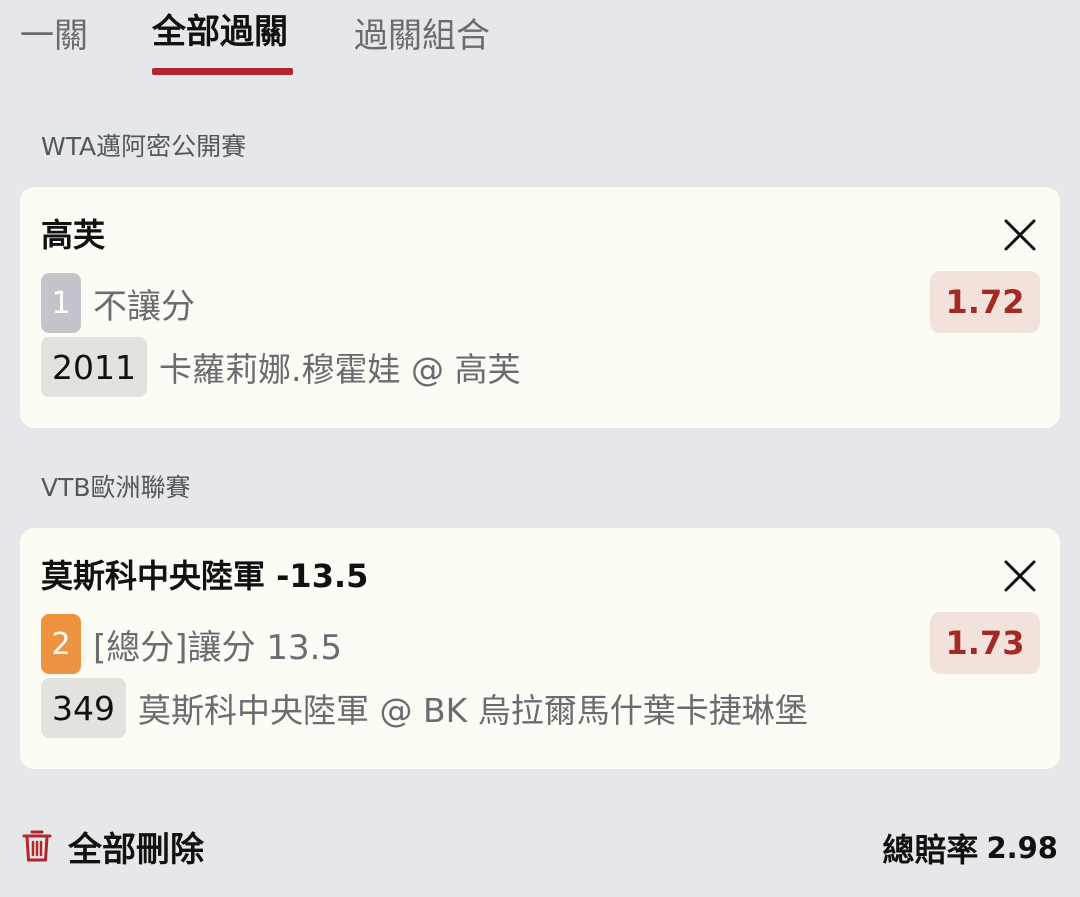 Image resolution: width=1080 pixels, height=897 pixels. Describe the element at coordinates (540, 847) in the screenshot. I see `bet-slip-footer: 全部刪除 總賠率 2.98` at that location.